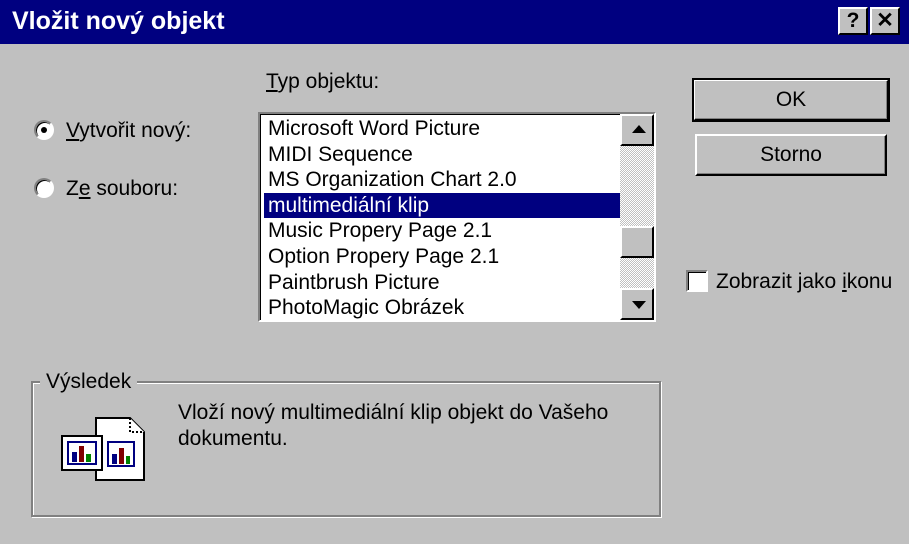 This screenshot has width=909, height=544. I want to click on list-item-selected: multimediální klip, so click(442, 205).